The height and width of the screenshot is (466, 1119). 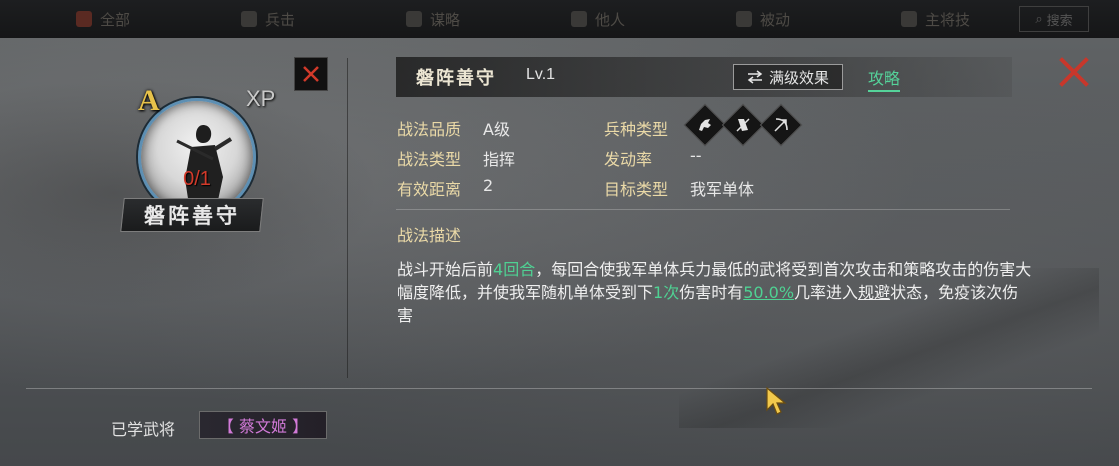 What do you see at coordinates (775, 19) in the screenshot?
I see `tab-label: 被动` at bounding box center [775, 19].